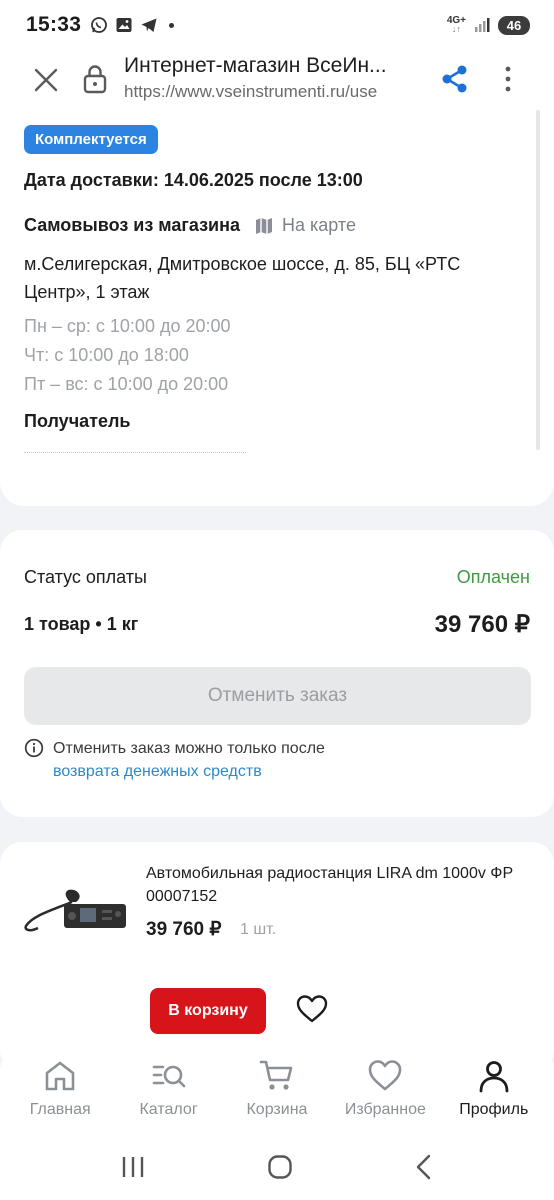 This screenshot has height=1200, width=554. Describe the element at coordinates (494, 1096) in the screenshot. I see `nav-profile: Профиль` at that location.